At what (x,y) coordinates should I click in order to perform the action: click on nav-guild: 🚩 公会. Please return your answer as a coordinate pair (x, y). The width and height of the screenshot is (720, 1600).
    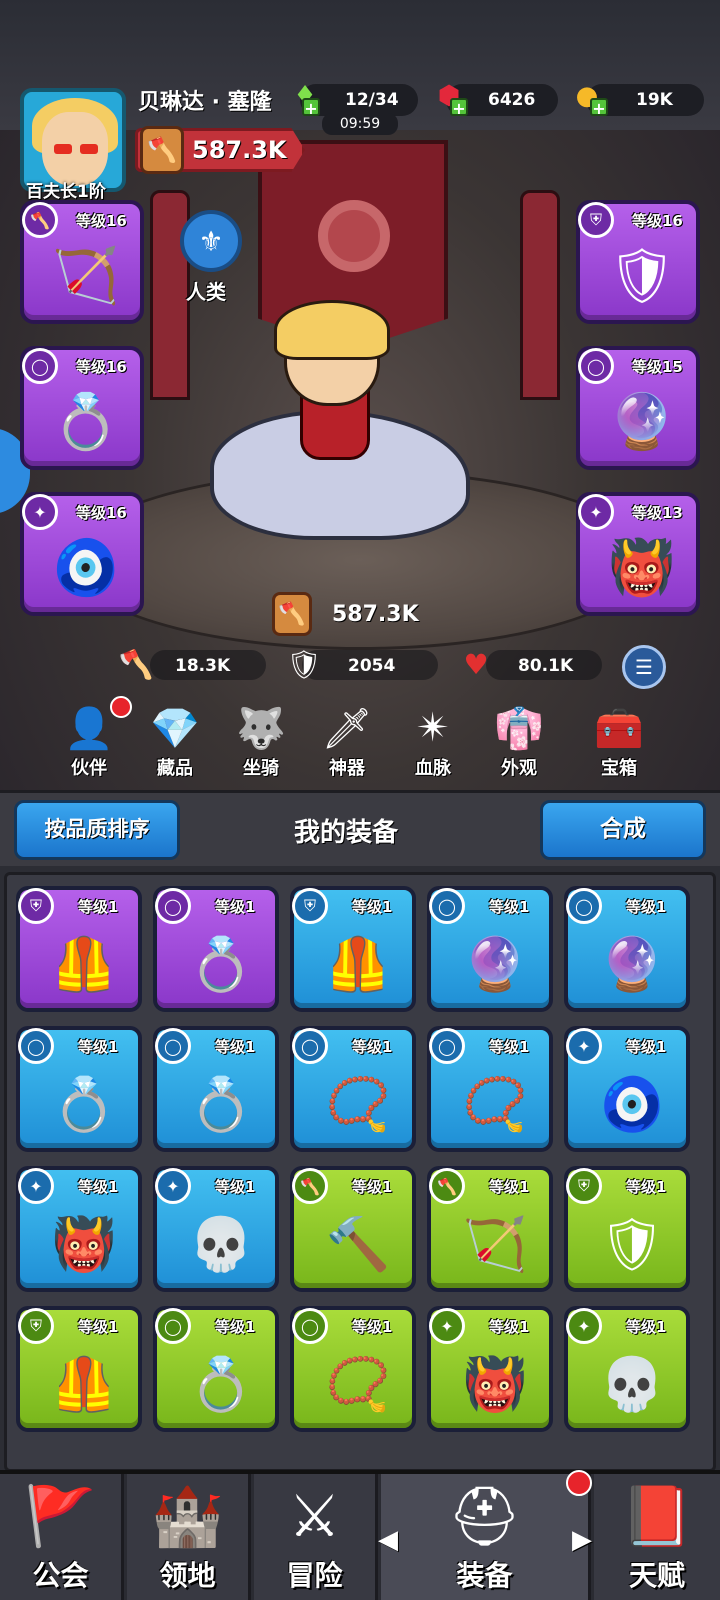
    Looking at the image, I should click on (62, 1537).